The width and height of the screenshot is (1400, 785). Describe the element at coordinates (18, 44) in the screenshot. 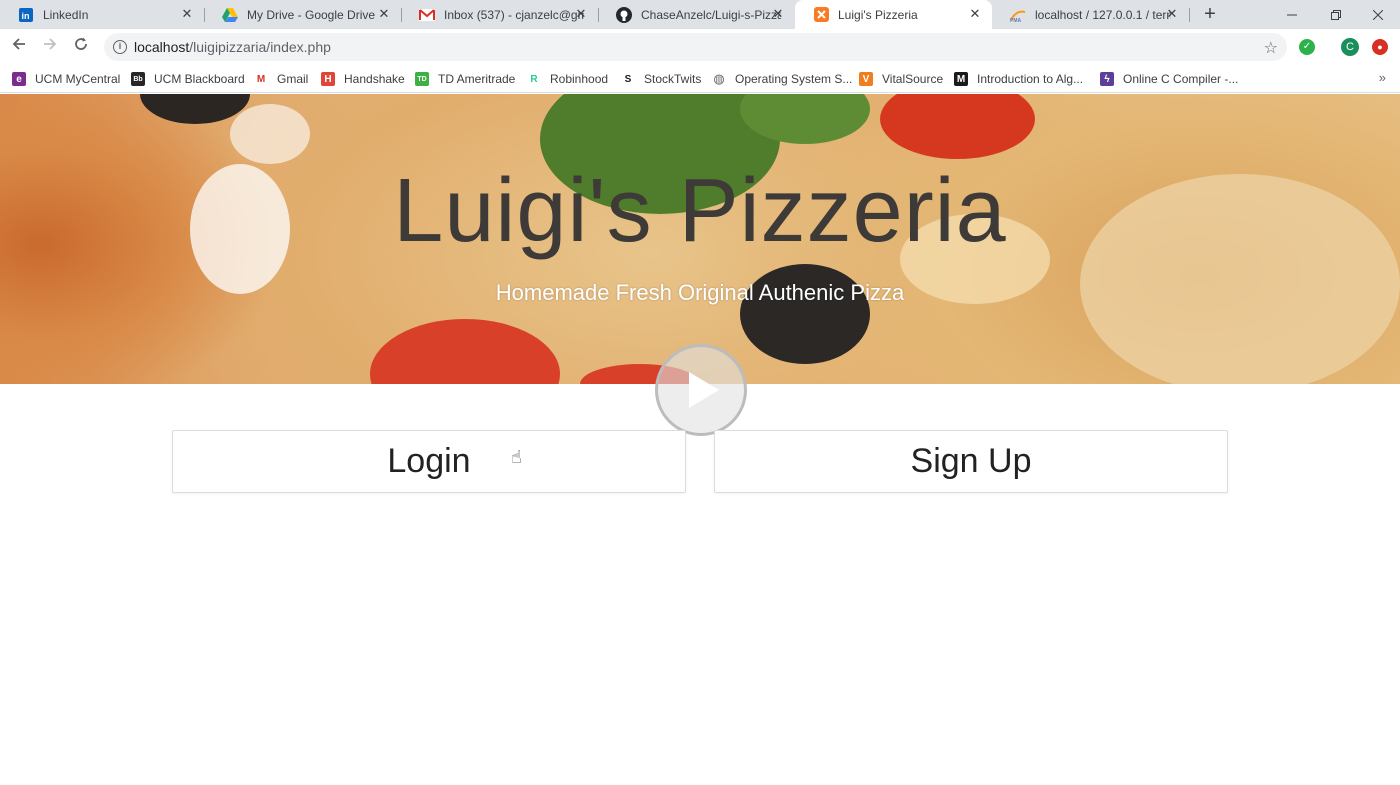

I see `back-arrow-icon` at that location.